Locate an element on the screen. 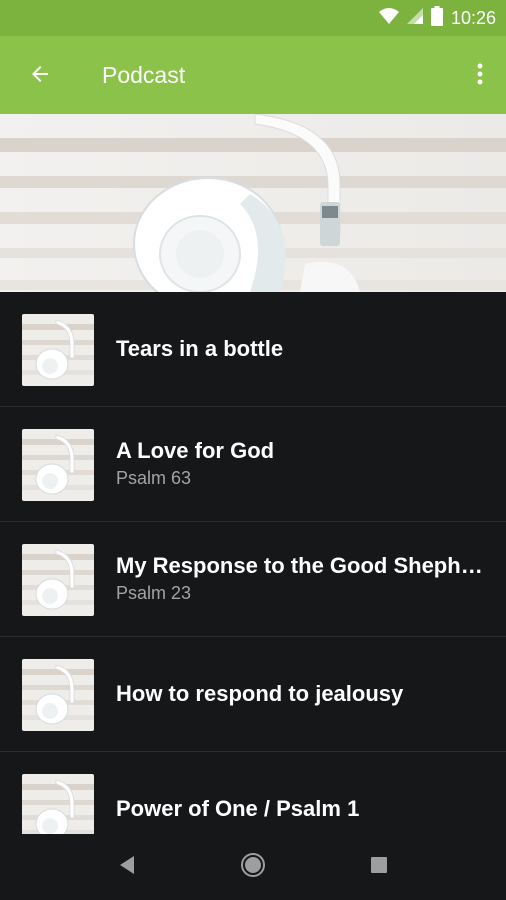 The width and height of the screenshot is (506, 900). overflow-menu-button is located at coordinates (480, 76).